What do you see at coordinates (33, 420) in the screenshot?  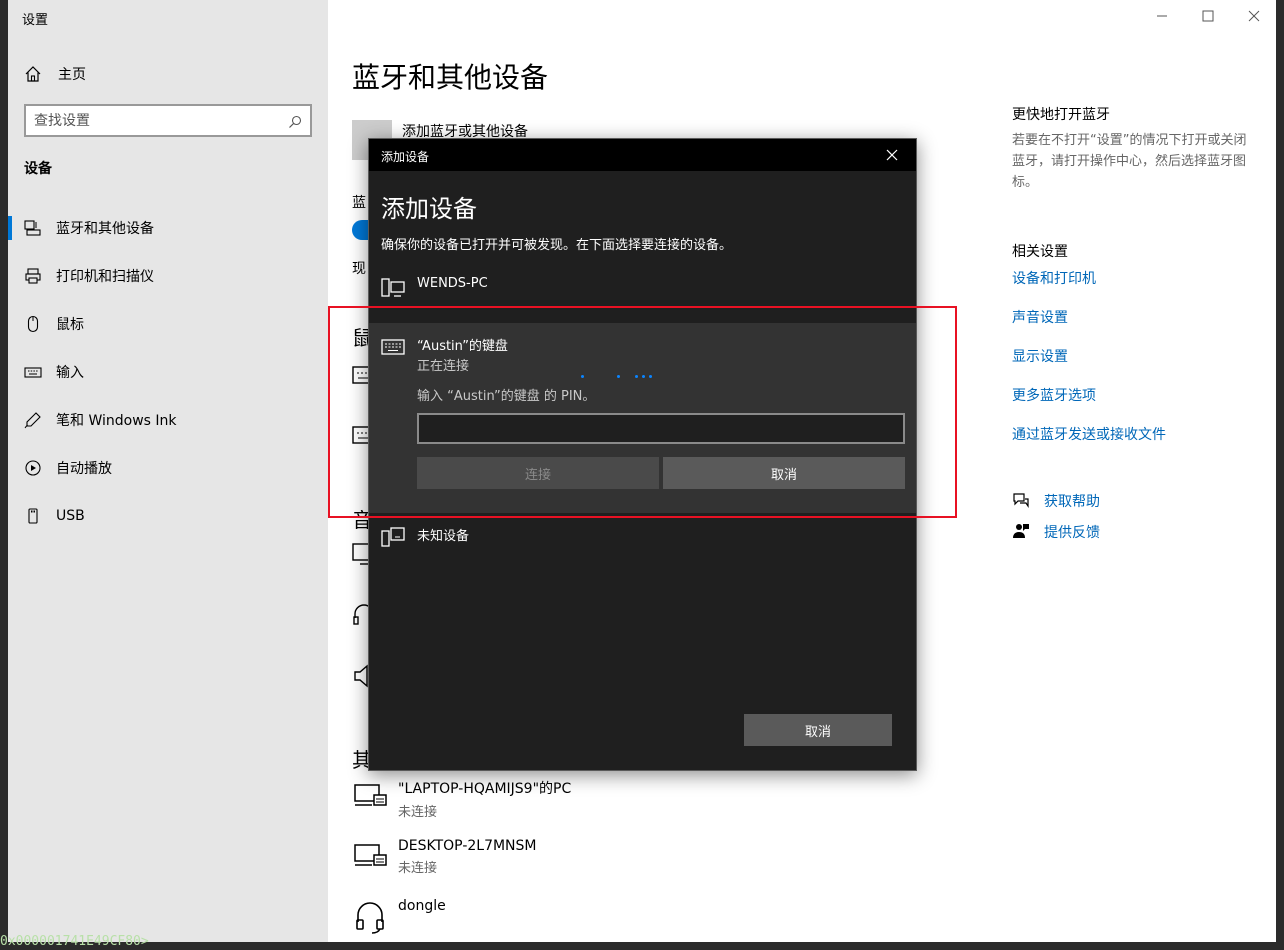 I see `pen-icon` at bounding box center [33, 420].